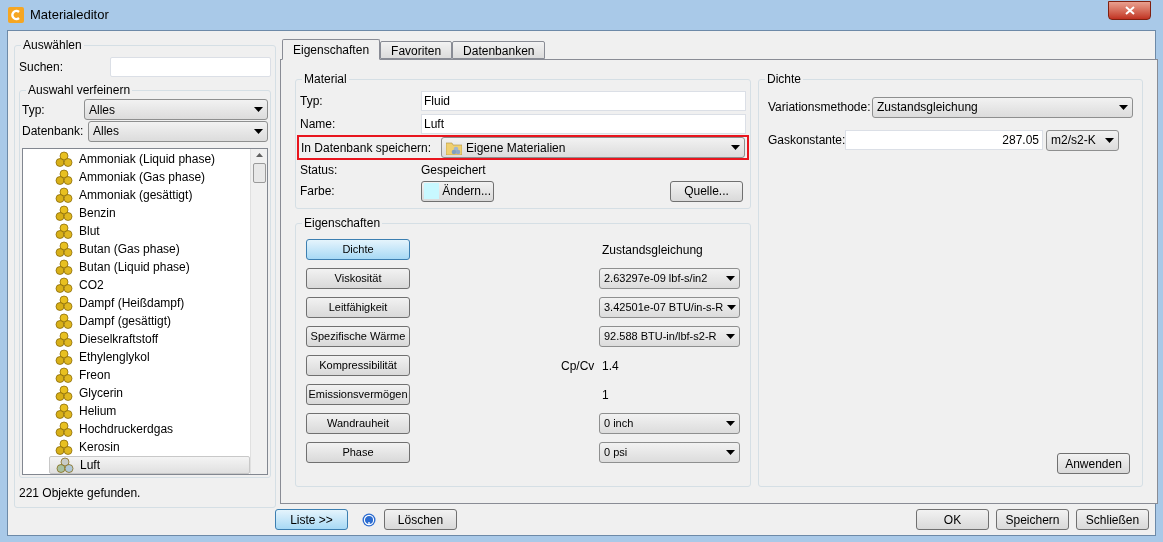  What do you see at coordinates (190, 67) in the screenshot?
I see `search-field` at bounding box center [190, 67].